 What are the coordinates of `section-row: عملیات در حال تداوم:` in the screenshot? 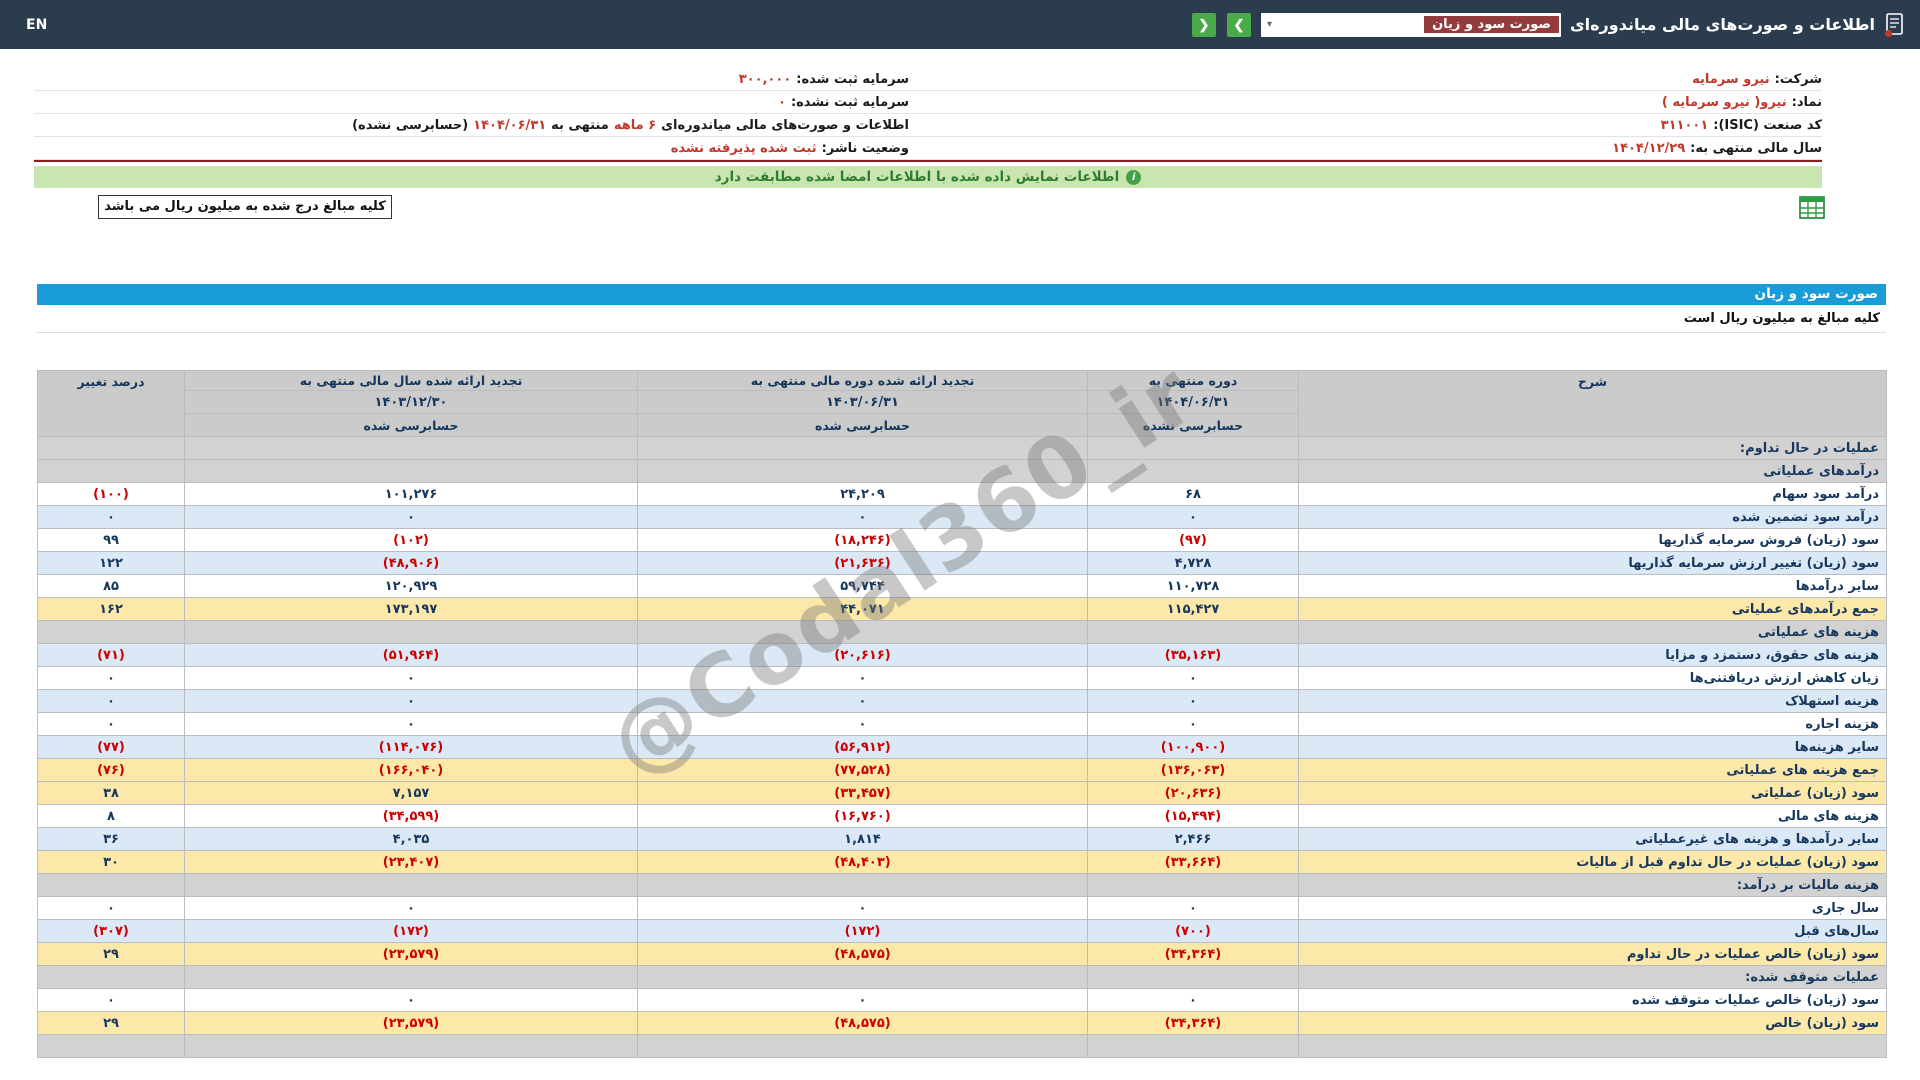 It's located at (962, 448).